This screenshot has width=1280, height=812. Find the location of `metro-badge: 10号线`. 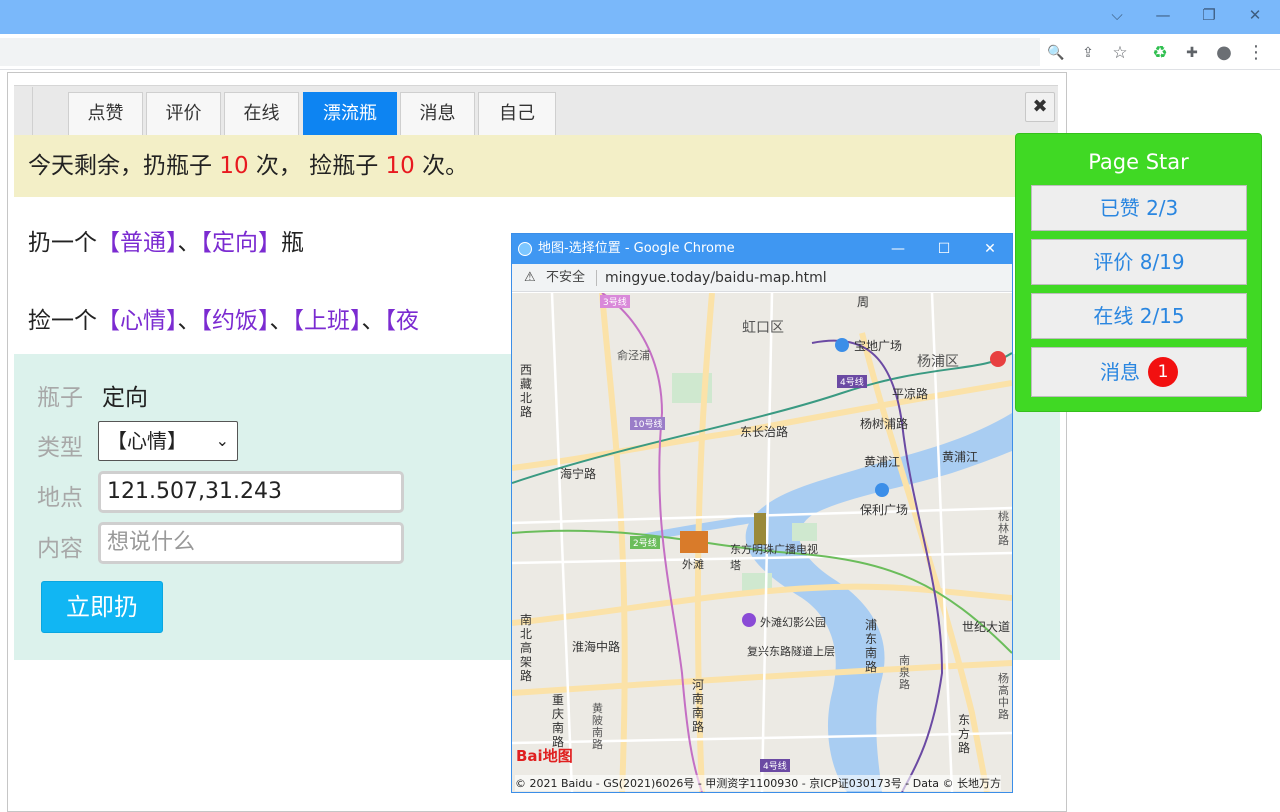

metro-badge: 10号线 is located at coordinates (648, 423).